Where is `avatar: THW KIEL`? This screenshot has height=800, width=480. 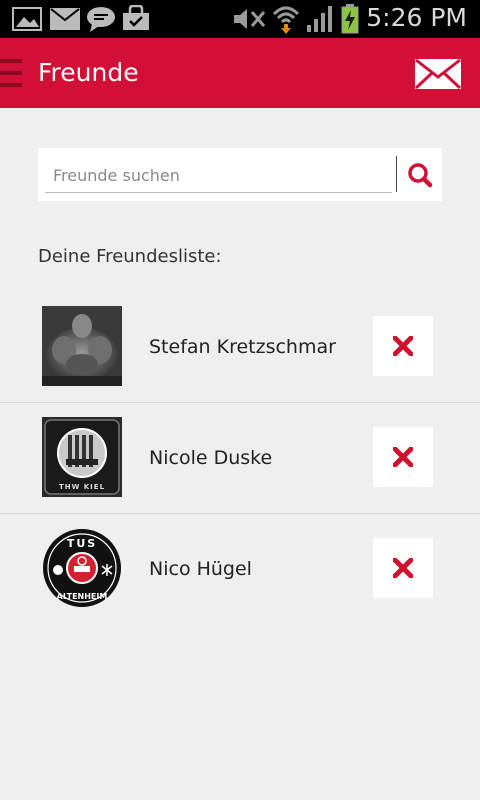 avatar: THW KIEL is located at coordinates (82, 457).